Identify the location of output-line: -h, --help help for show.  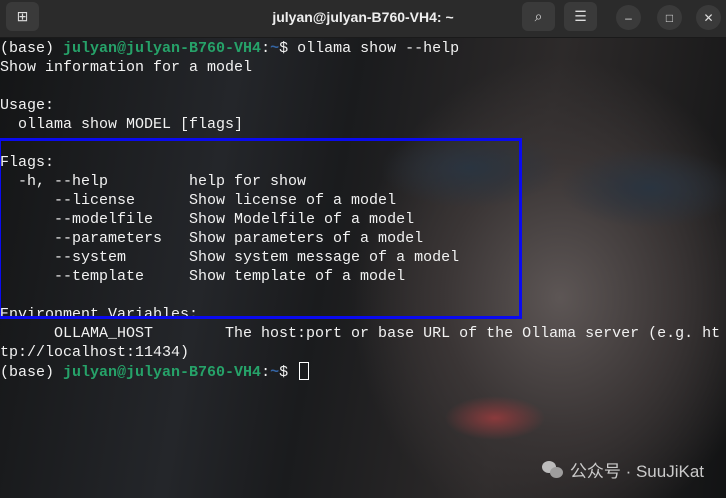
(153, 181).